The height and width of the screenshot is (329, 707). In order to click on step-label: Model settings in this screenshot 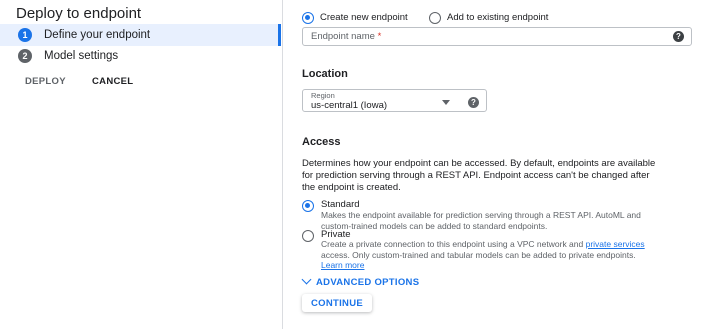, I will do `click(81, 56)`.